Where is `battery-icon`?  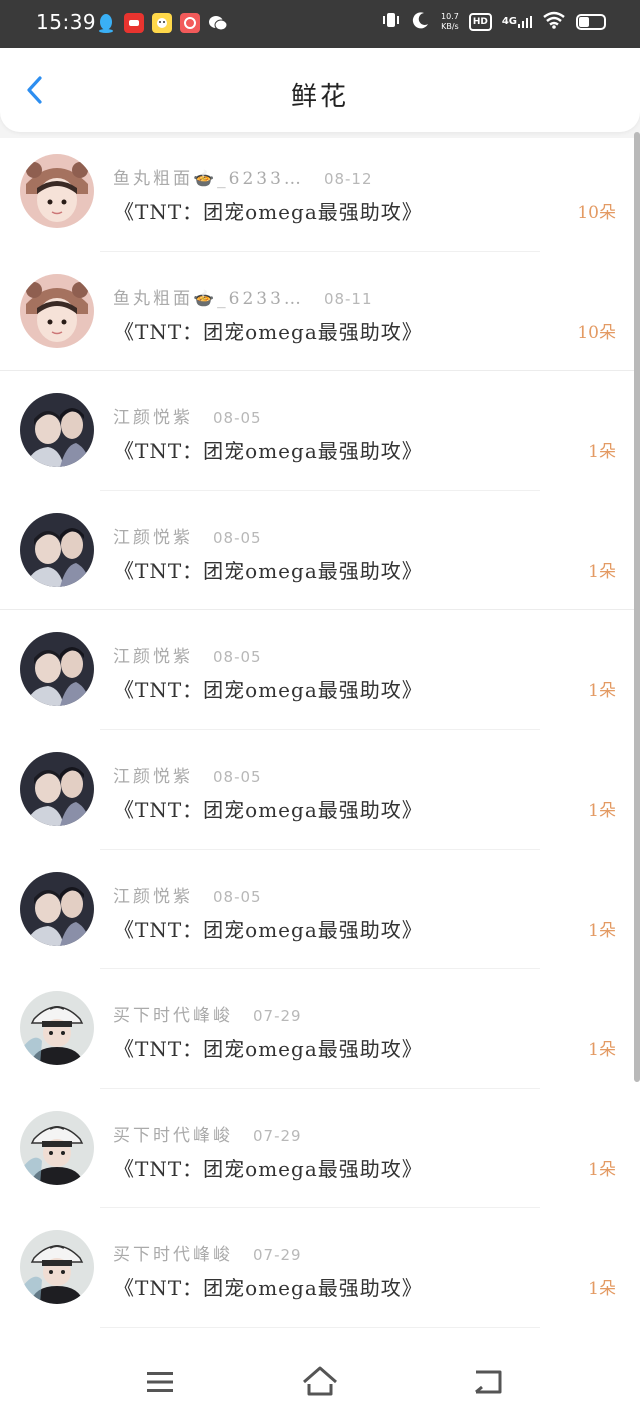
battery-icon is located at coordinates (591, 22).